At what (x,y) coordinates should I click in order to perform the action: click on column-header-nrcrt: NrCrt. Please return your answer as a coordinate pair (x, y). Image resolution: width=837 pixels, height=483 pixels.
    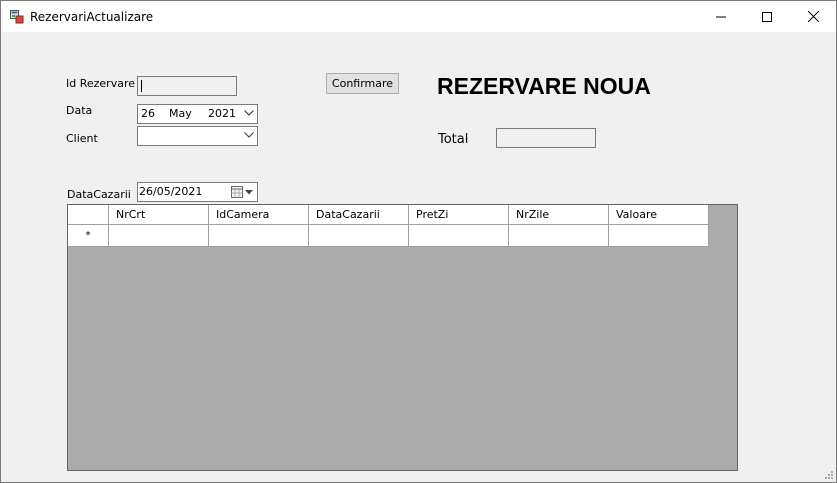
    Looking at the image, I should click on (159, 215).